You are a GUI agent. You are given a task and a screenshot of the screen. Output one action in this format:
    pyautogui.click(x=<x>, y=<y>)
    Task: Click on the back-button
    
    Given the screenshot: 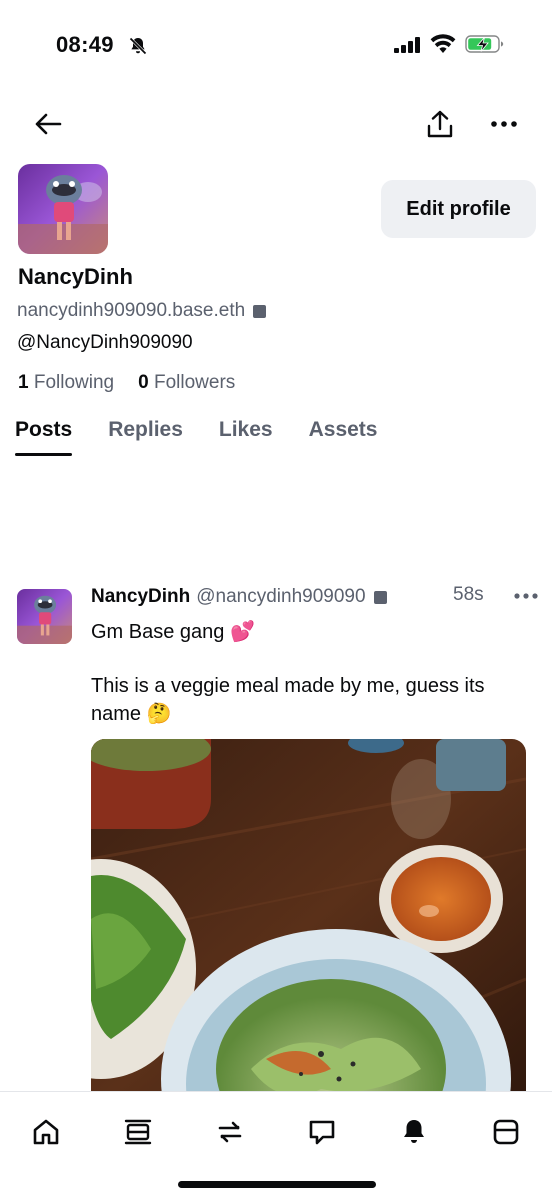 What is the action you would take?
    pyautogui.click(x=48, y=124)
    